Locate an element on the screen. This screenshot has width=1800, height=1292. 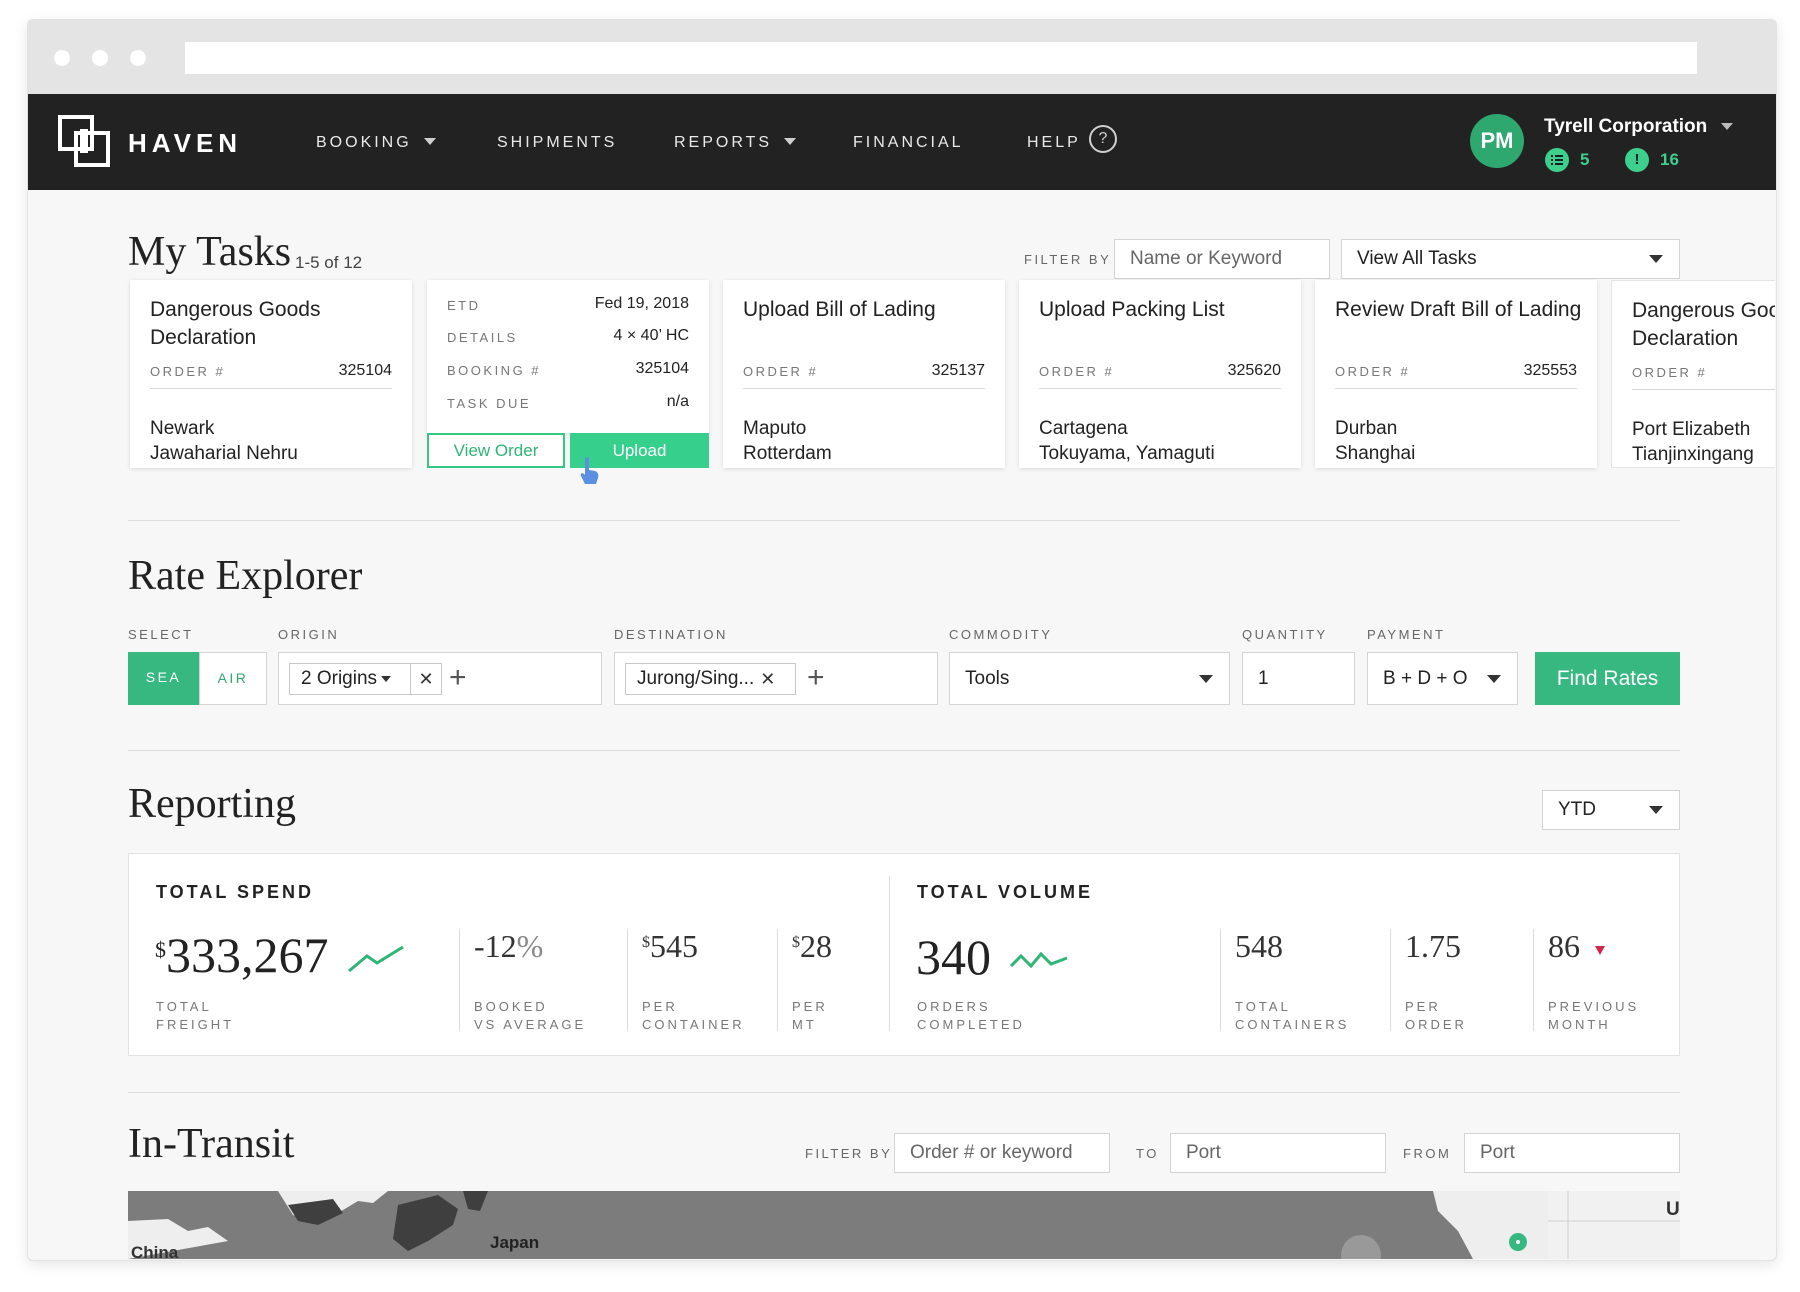
window-minimize-dot is located at coordinates (100, 58).